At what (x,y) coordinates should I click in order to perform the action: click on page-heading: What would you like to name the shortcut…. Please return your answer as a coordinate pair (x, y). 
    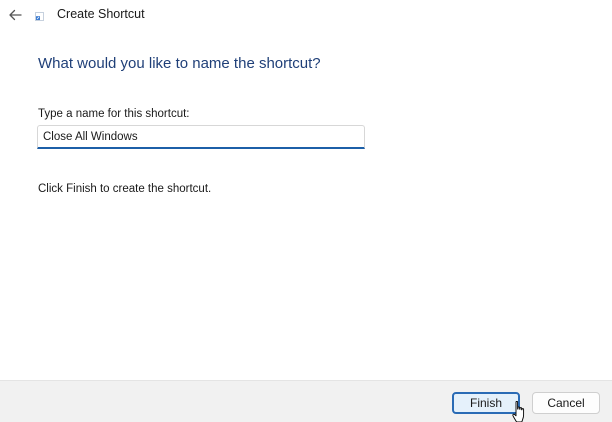
    Looking at the image, I should click on (179, 63).